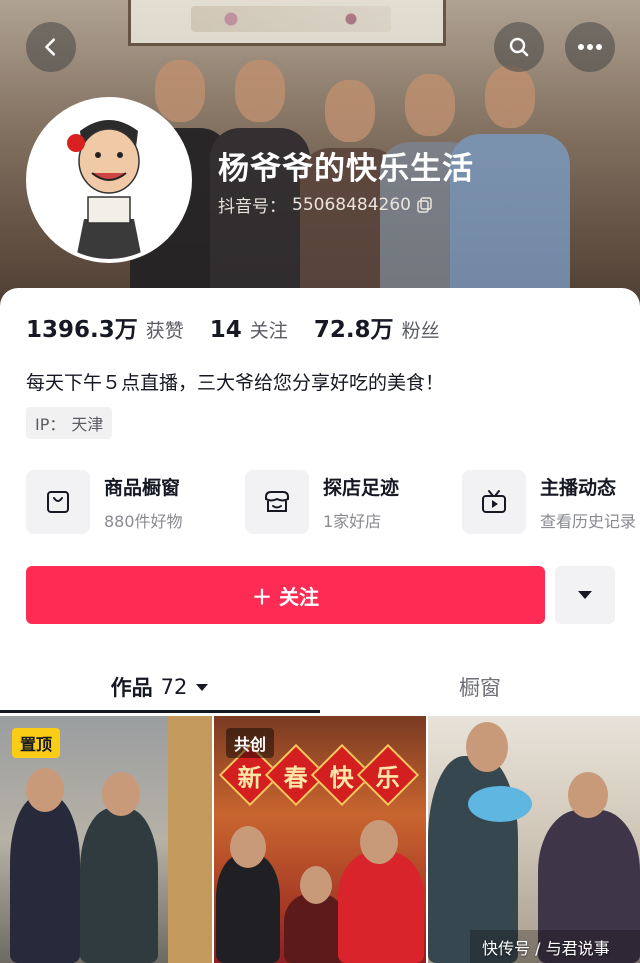  I want to click on avatar, so click(109, 180).